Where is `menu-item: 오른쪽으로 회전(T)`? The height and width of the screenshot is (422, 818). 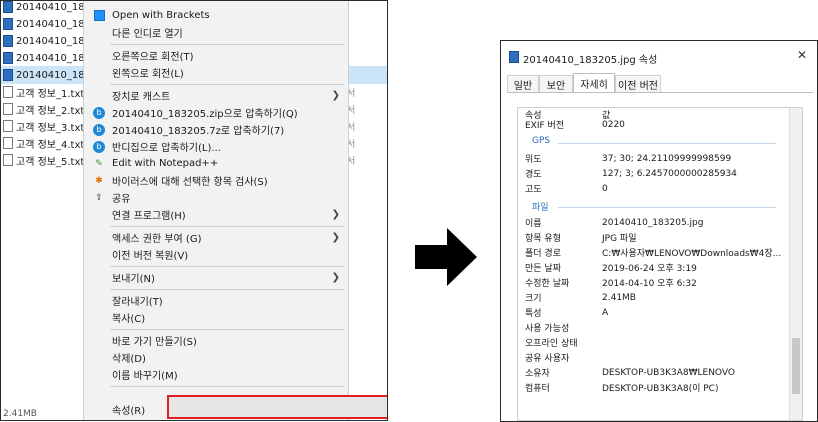
menu-item: 오른쪽으로 회전(T) is located at coordinates (216, 55).